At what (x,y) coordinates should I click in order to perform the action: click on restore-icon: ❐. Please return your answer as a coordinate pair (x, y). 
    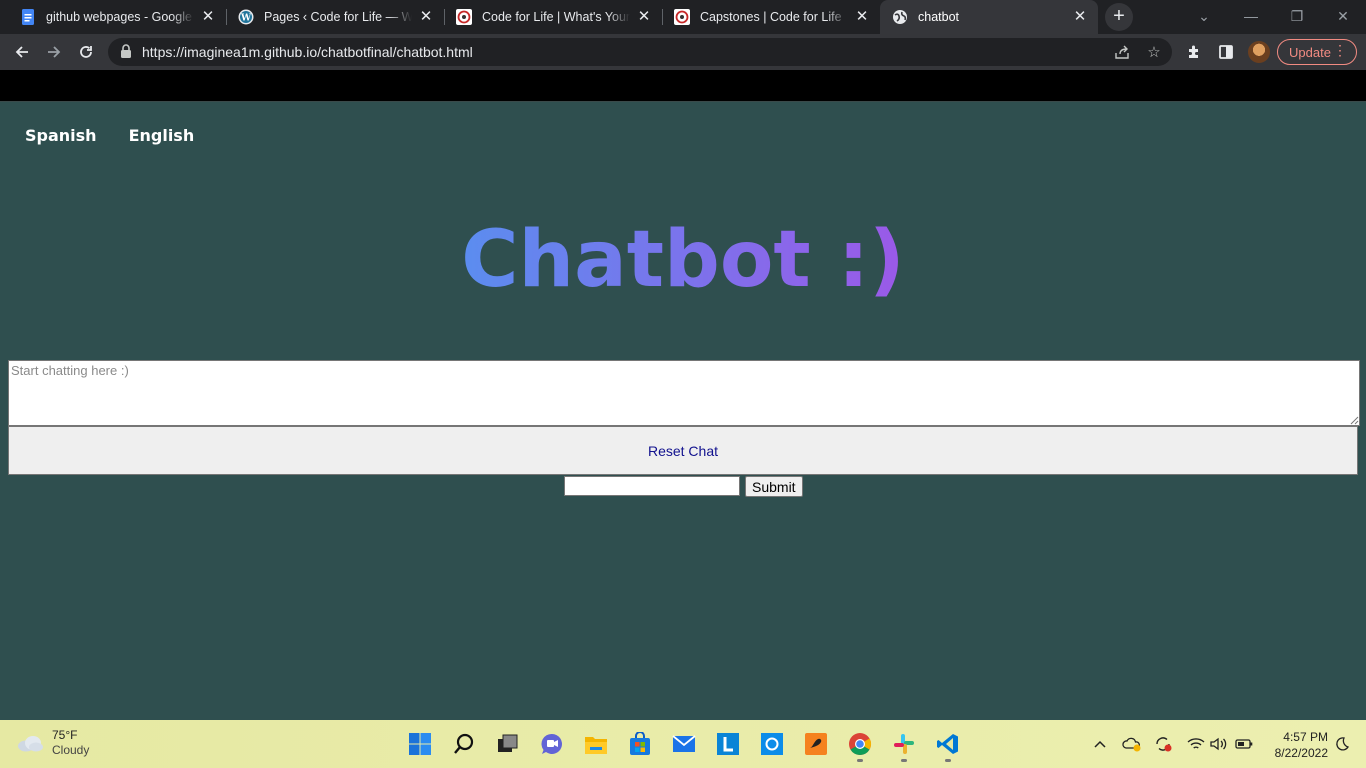
    Looking at the image, I should click on (1297, 17).